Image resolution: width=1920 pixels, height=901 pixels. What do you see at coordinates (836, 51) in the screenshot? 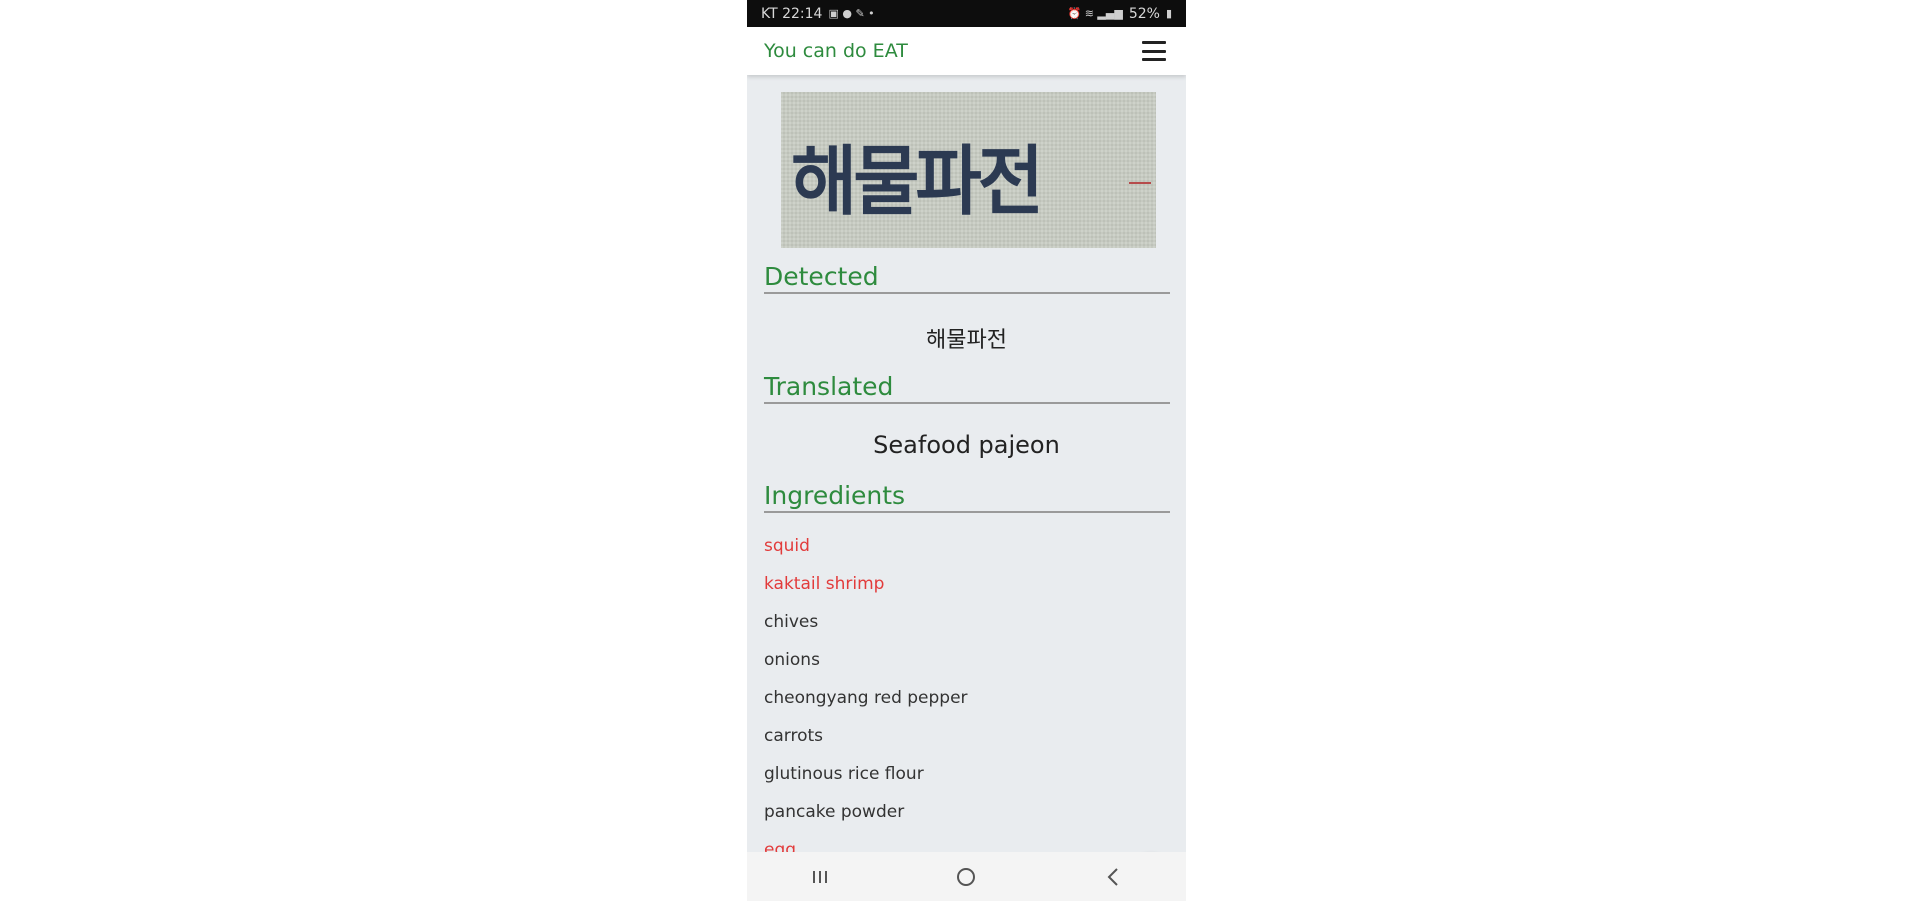
I see `app-title: You can do EAT` at bounding box center [836, 51].